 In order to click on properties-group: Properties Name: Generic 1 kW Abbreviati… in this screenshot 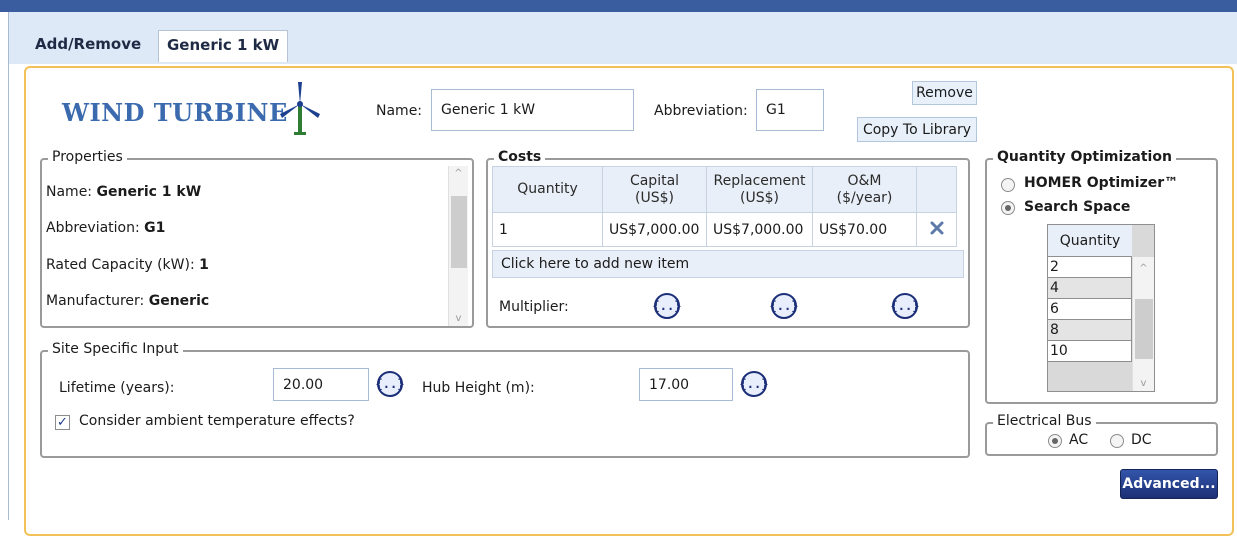, I will do `click(257, 238)`.